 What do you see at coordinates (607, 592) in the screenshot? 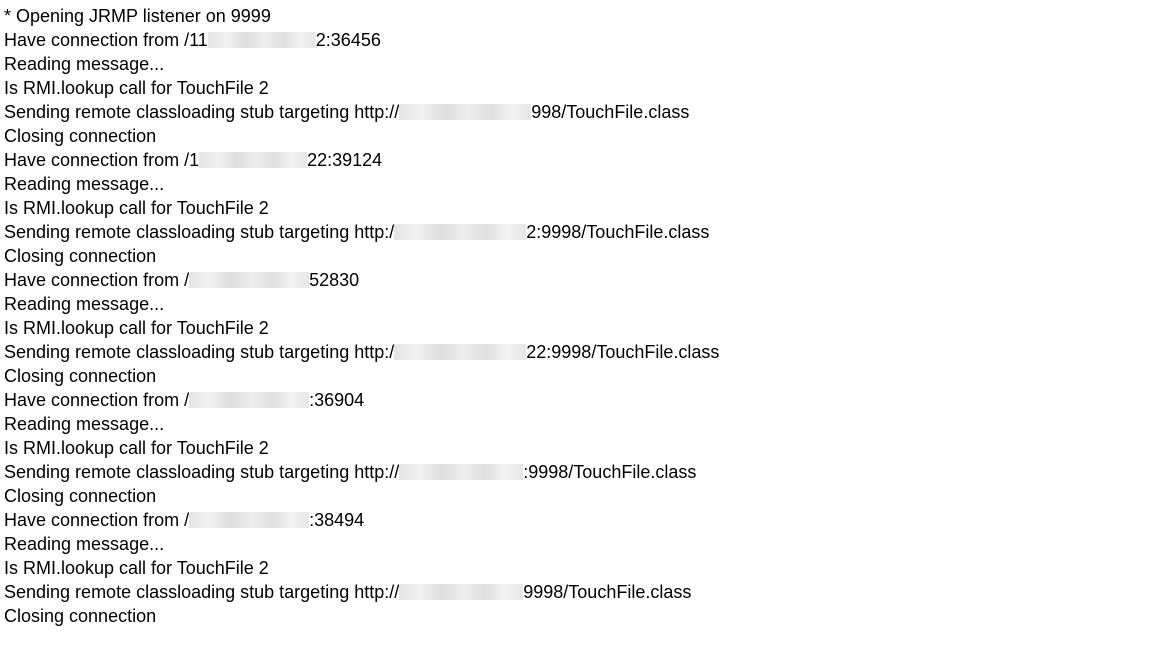
I see `log-text-after: 9998/TouchFile.class` at bounding box center [607, 592].